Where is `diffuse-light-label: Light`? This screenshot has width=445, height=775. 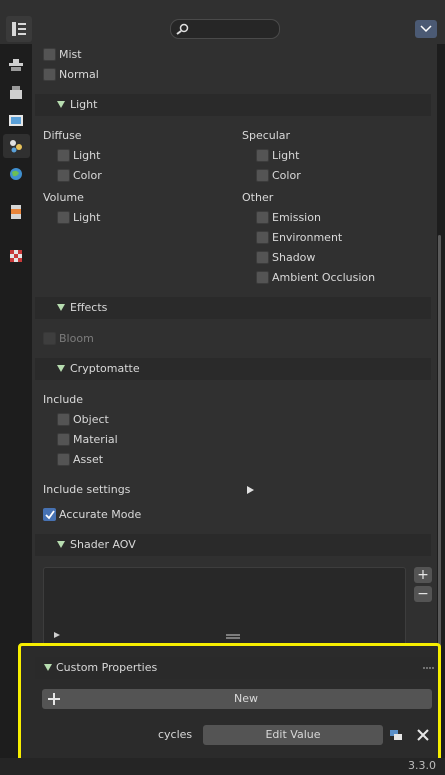 diffuse-light-label: Light is located at coordinates (87, 155).